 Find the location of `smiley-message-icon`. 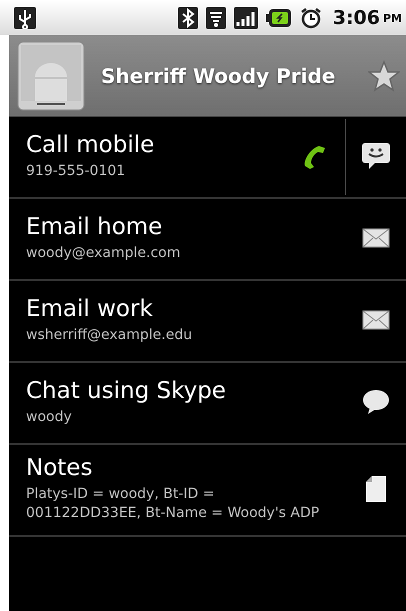

smiley-message-icon is located at coordinates (376, 156).